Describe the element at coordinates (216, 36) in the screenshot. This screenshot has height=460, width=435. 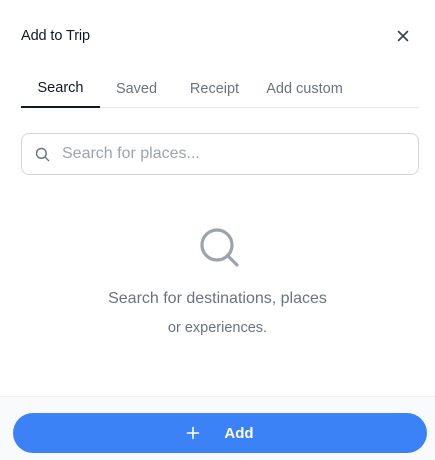
I see `dialog-header: Add to Trip` at that location.